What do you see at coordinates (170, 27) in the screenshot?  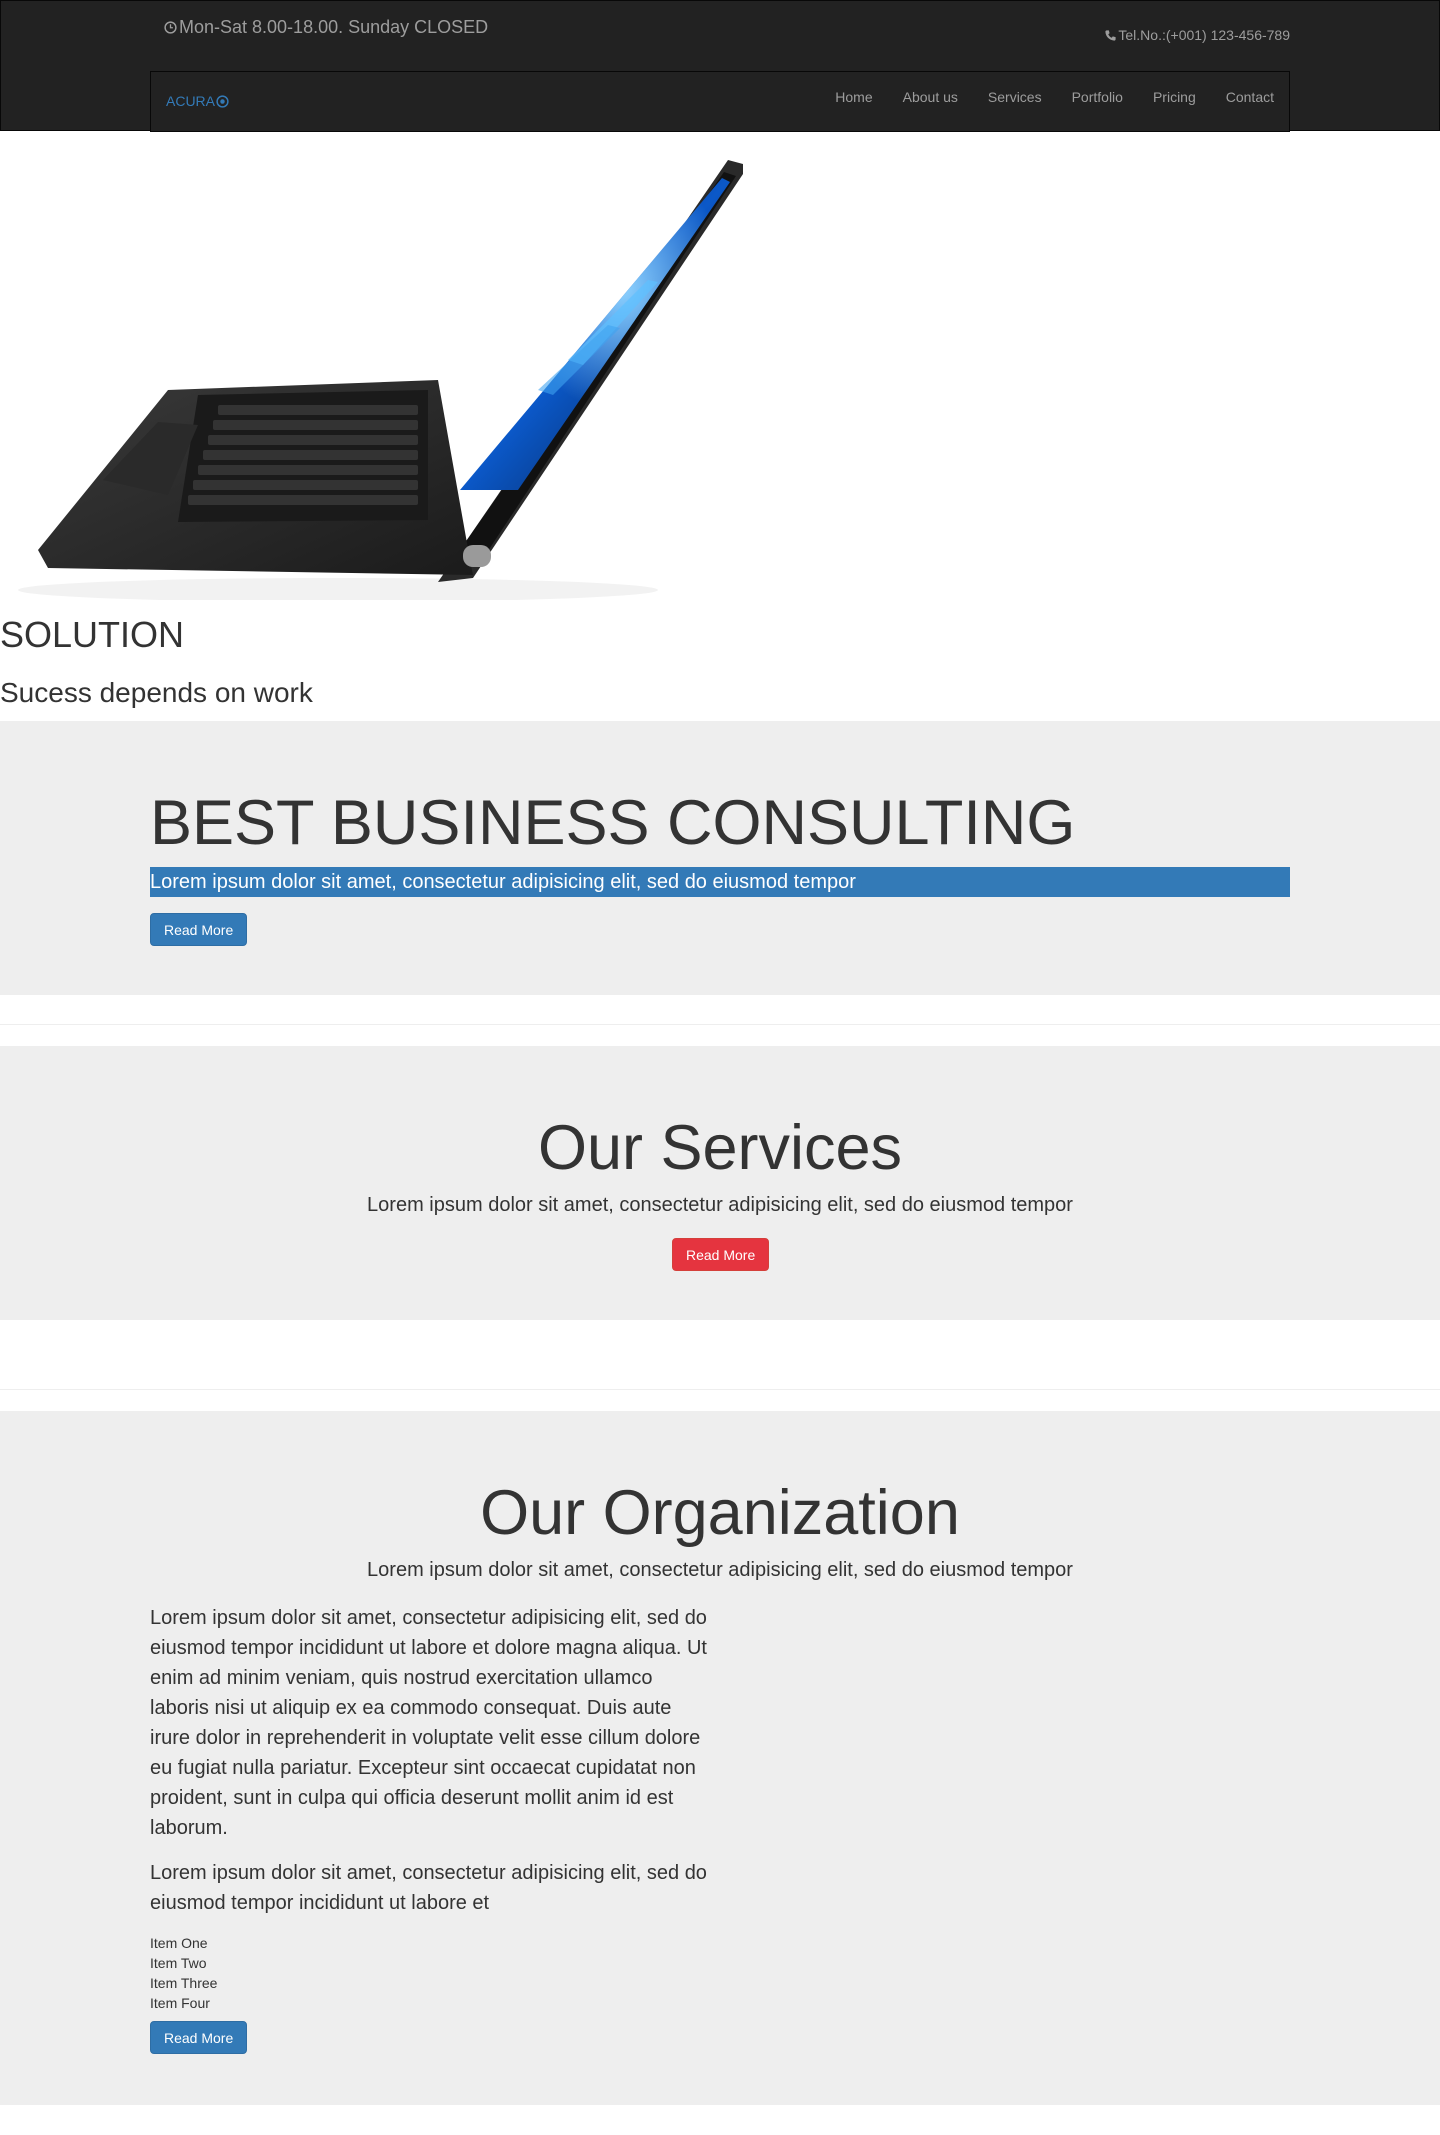 I see `clock-icon` at bounding box center [170, 27].